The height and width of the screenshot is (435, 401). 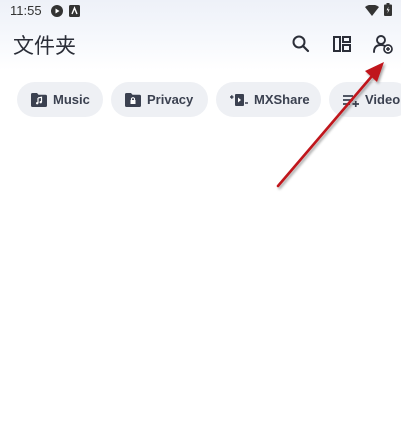 What do you see at coordinates (330, 125) in the screenshot?
I see `annotation-arrow` at bounding box center [330, 125].